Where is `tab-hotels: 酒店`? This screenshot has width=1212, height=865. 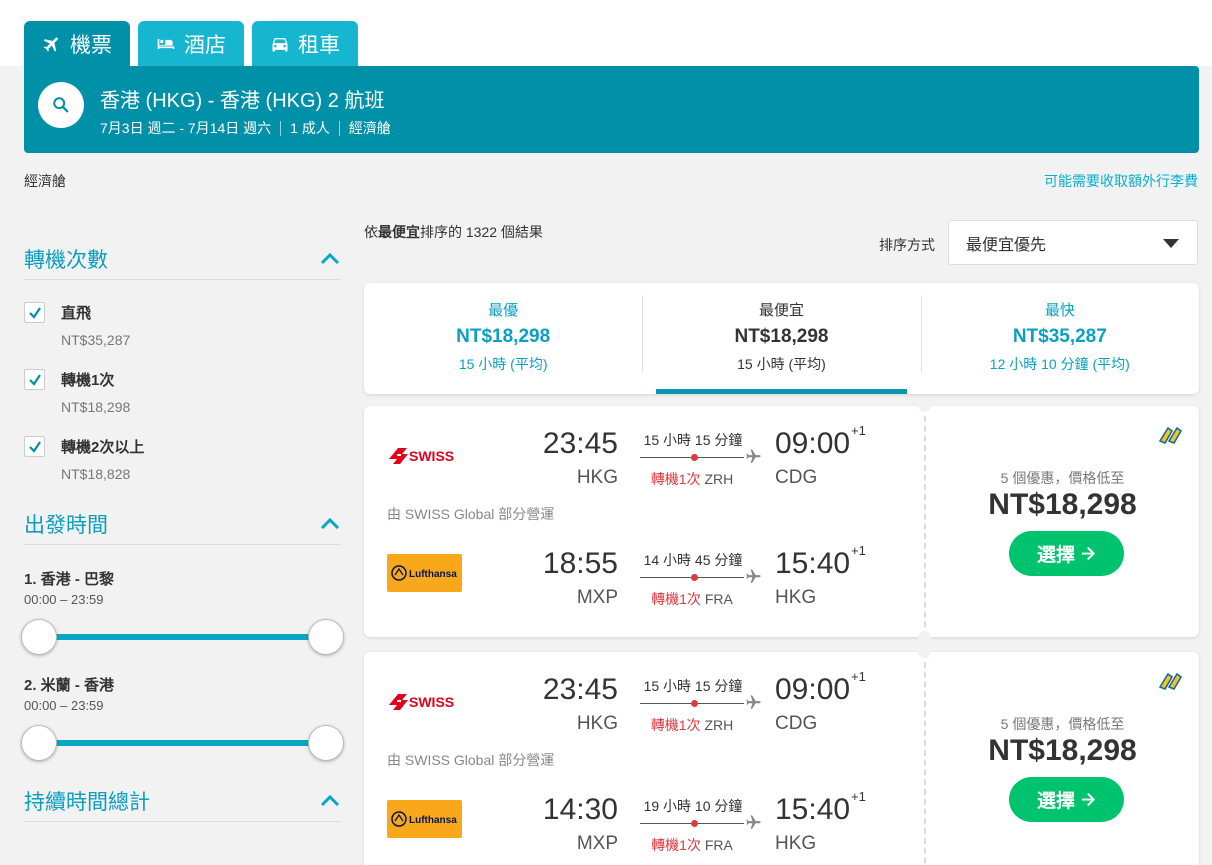 tab-hotels: 酒店 is located at coordinates (191, 44).